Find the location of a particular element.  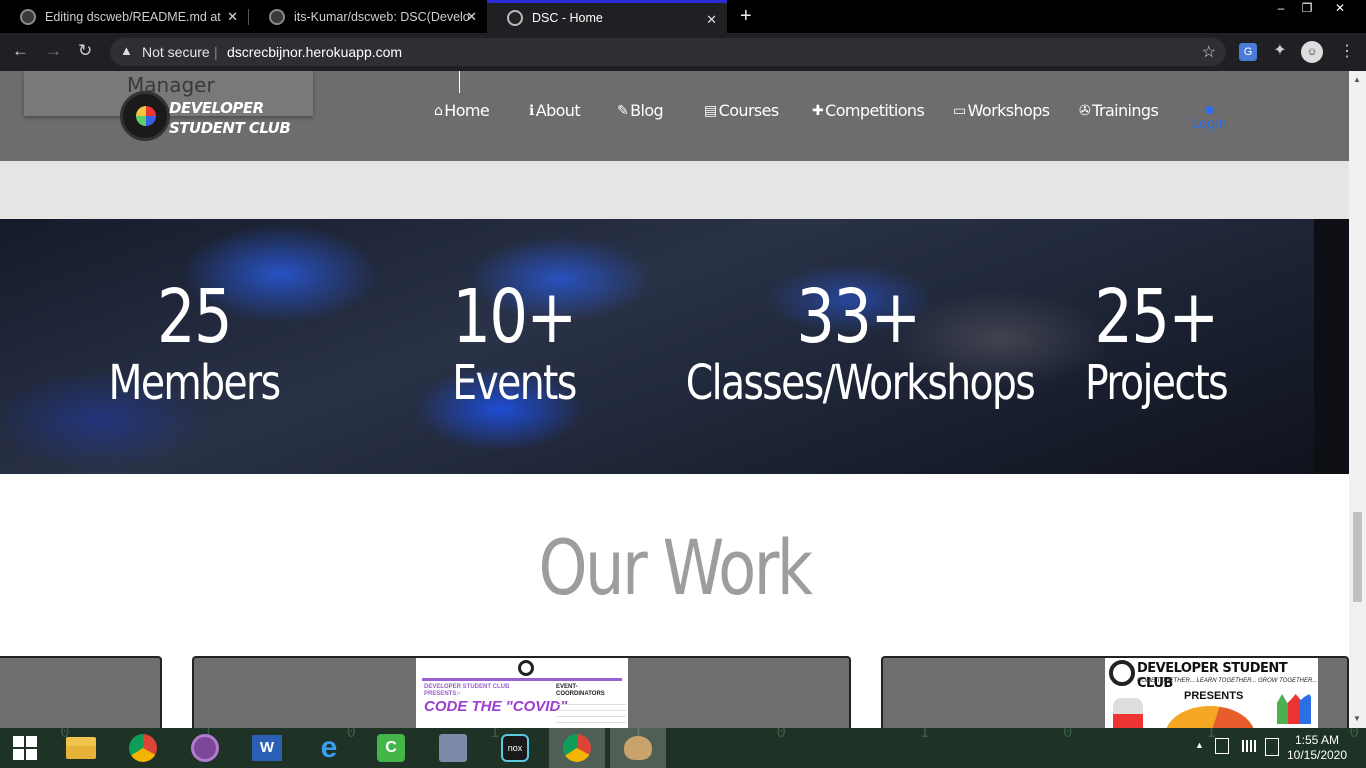

nav-label: About is located at coordinates (558, 110).